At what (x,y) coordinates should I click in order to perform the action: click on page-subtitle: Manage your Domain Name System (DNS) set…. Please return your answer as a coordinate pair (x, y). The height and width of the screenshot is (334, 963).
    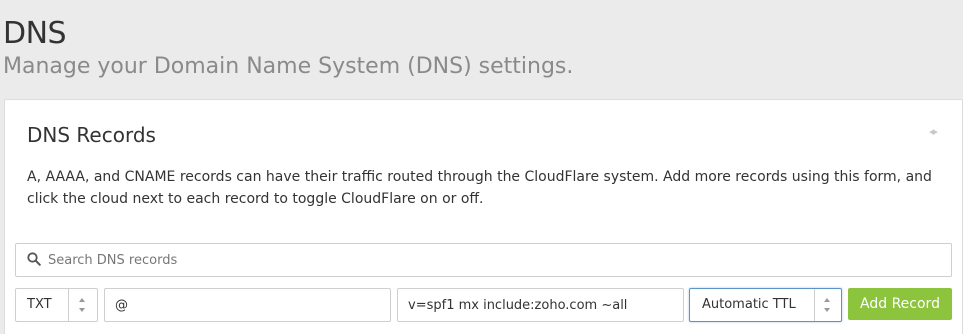
    Looking at the image, I should click on (288, 66).